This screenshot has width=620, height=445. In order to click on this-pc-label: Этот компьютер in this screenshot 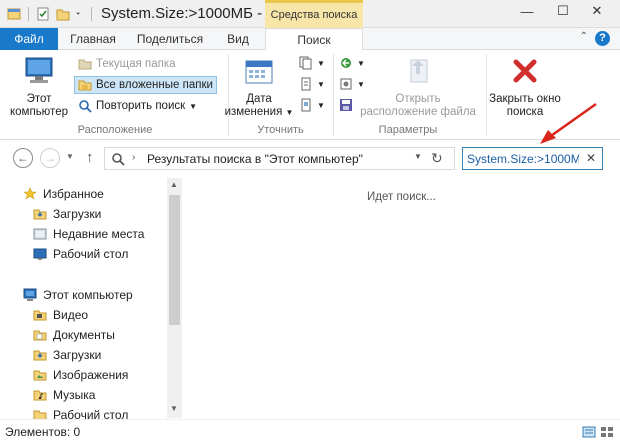, I will do `click(39, 105)`.